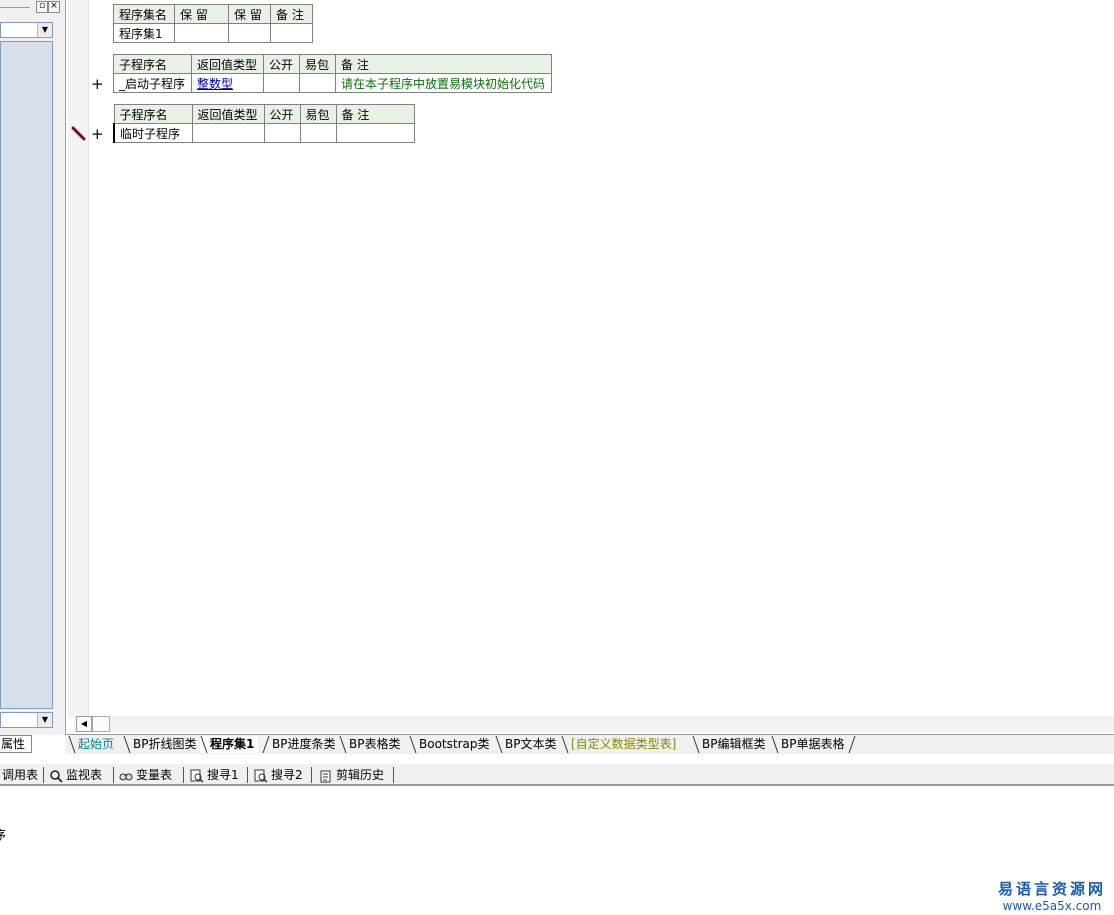 Image resolution: width=1114 pixels, height=915 pixels. I want to click on call-table-button: 调用表, so click(20, 775).